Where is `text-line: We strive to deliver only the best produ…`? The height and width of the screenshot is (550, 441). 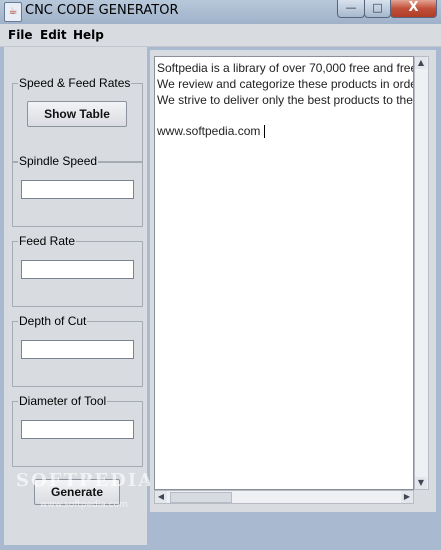
text-line: We strive to deliver only the best produ… is located at coordinates (285, 100).